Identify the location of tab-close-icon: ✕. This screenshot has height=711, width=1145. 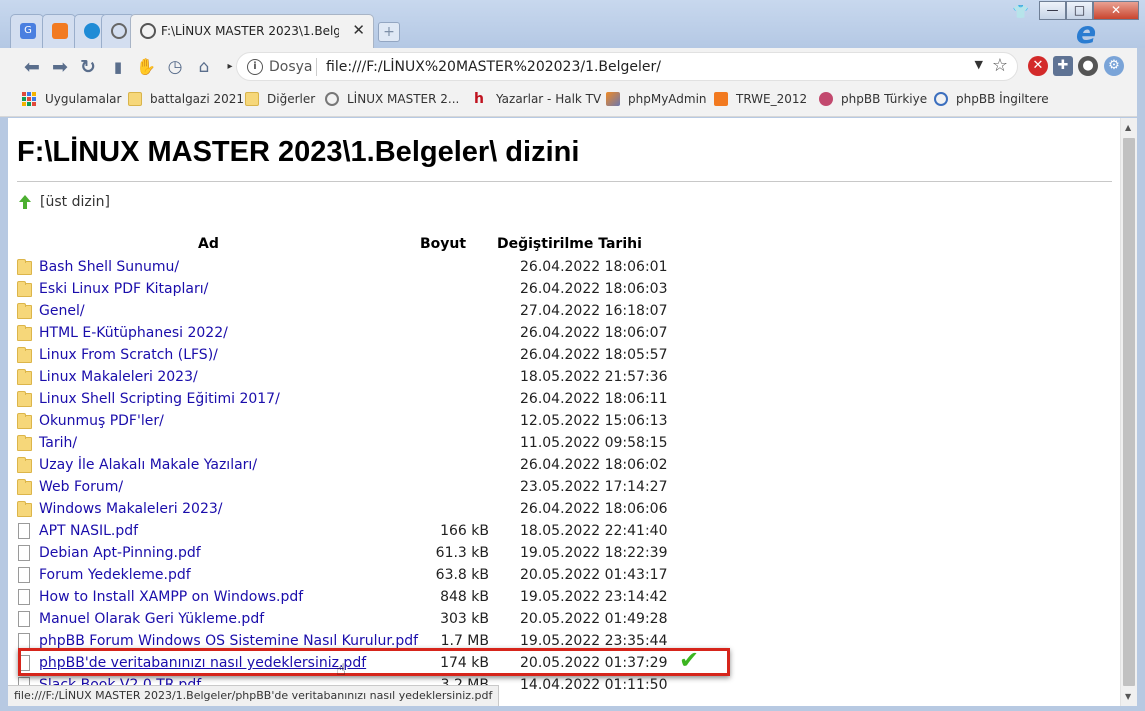
(358, 30).